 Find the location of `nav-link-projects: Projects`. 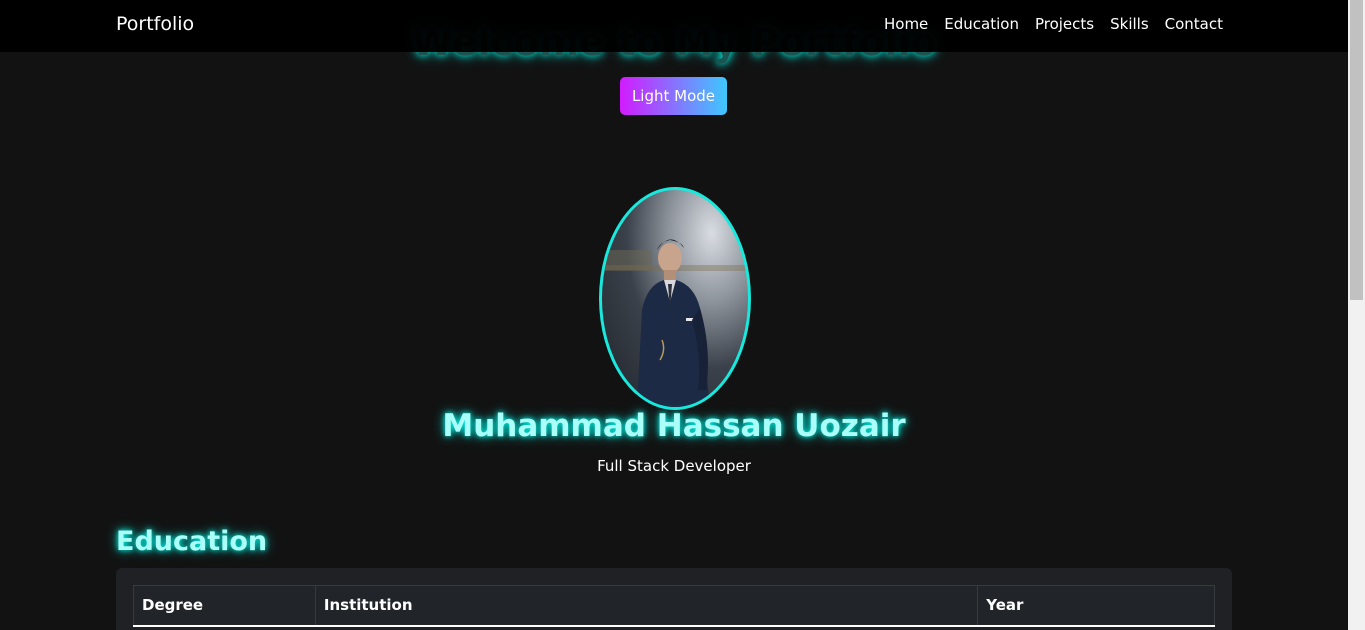

nav-link-projects: Projects is located at coordinates (1064, 24).